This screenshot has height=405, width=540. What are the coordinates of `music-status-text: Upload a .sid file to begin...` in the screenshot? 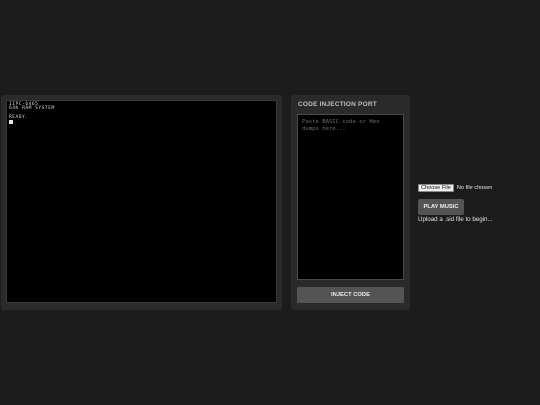 It's located at (455, 219).